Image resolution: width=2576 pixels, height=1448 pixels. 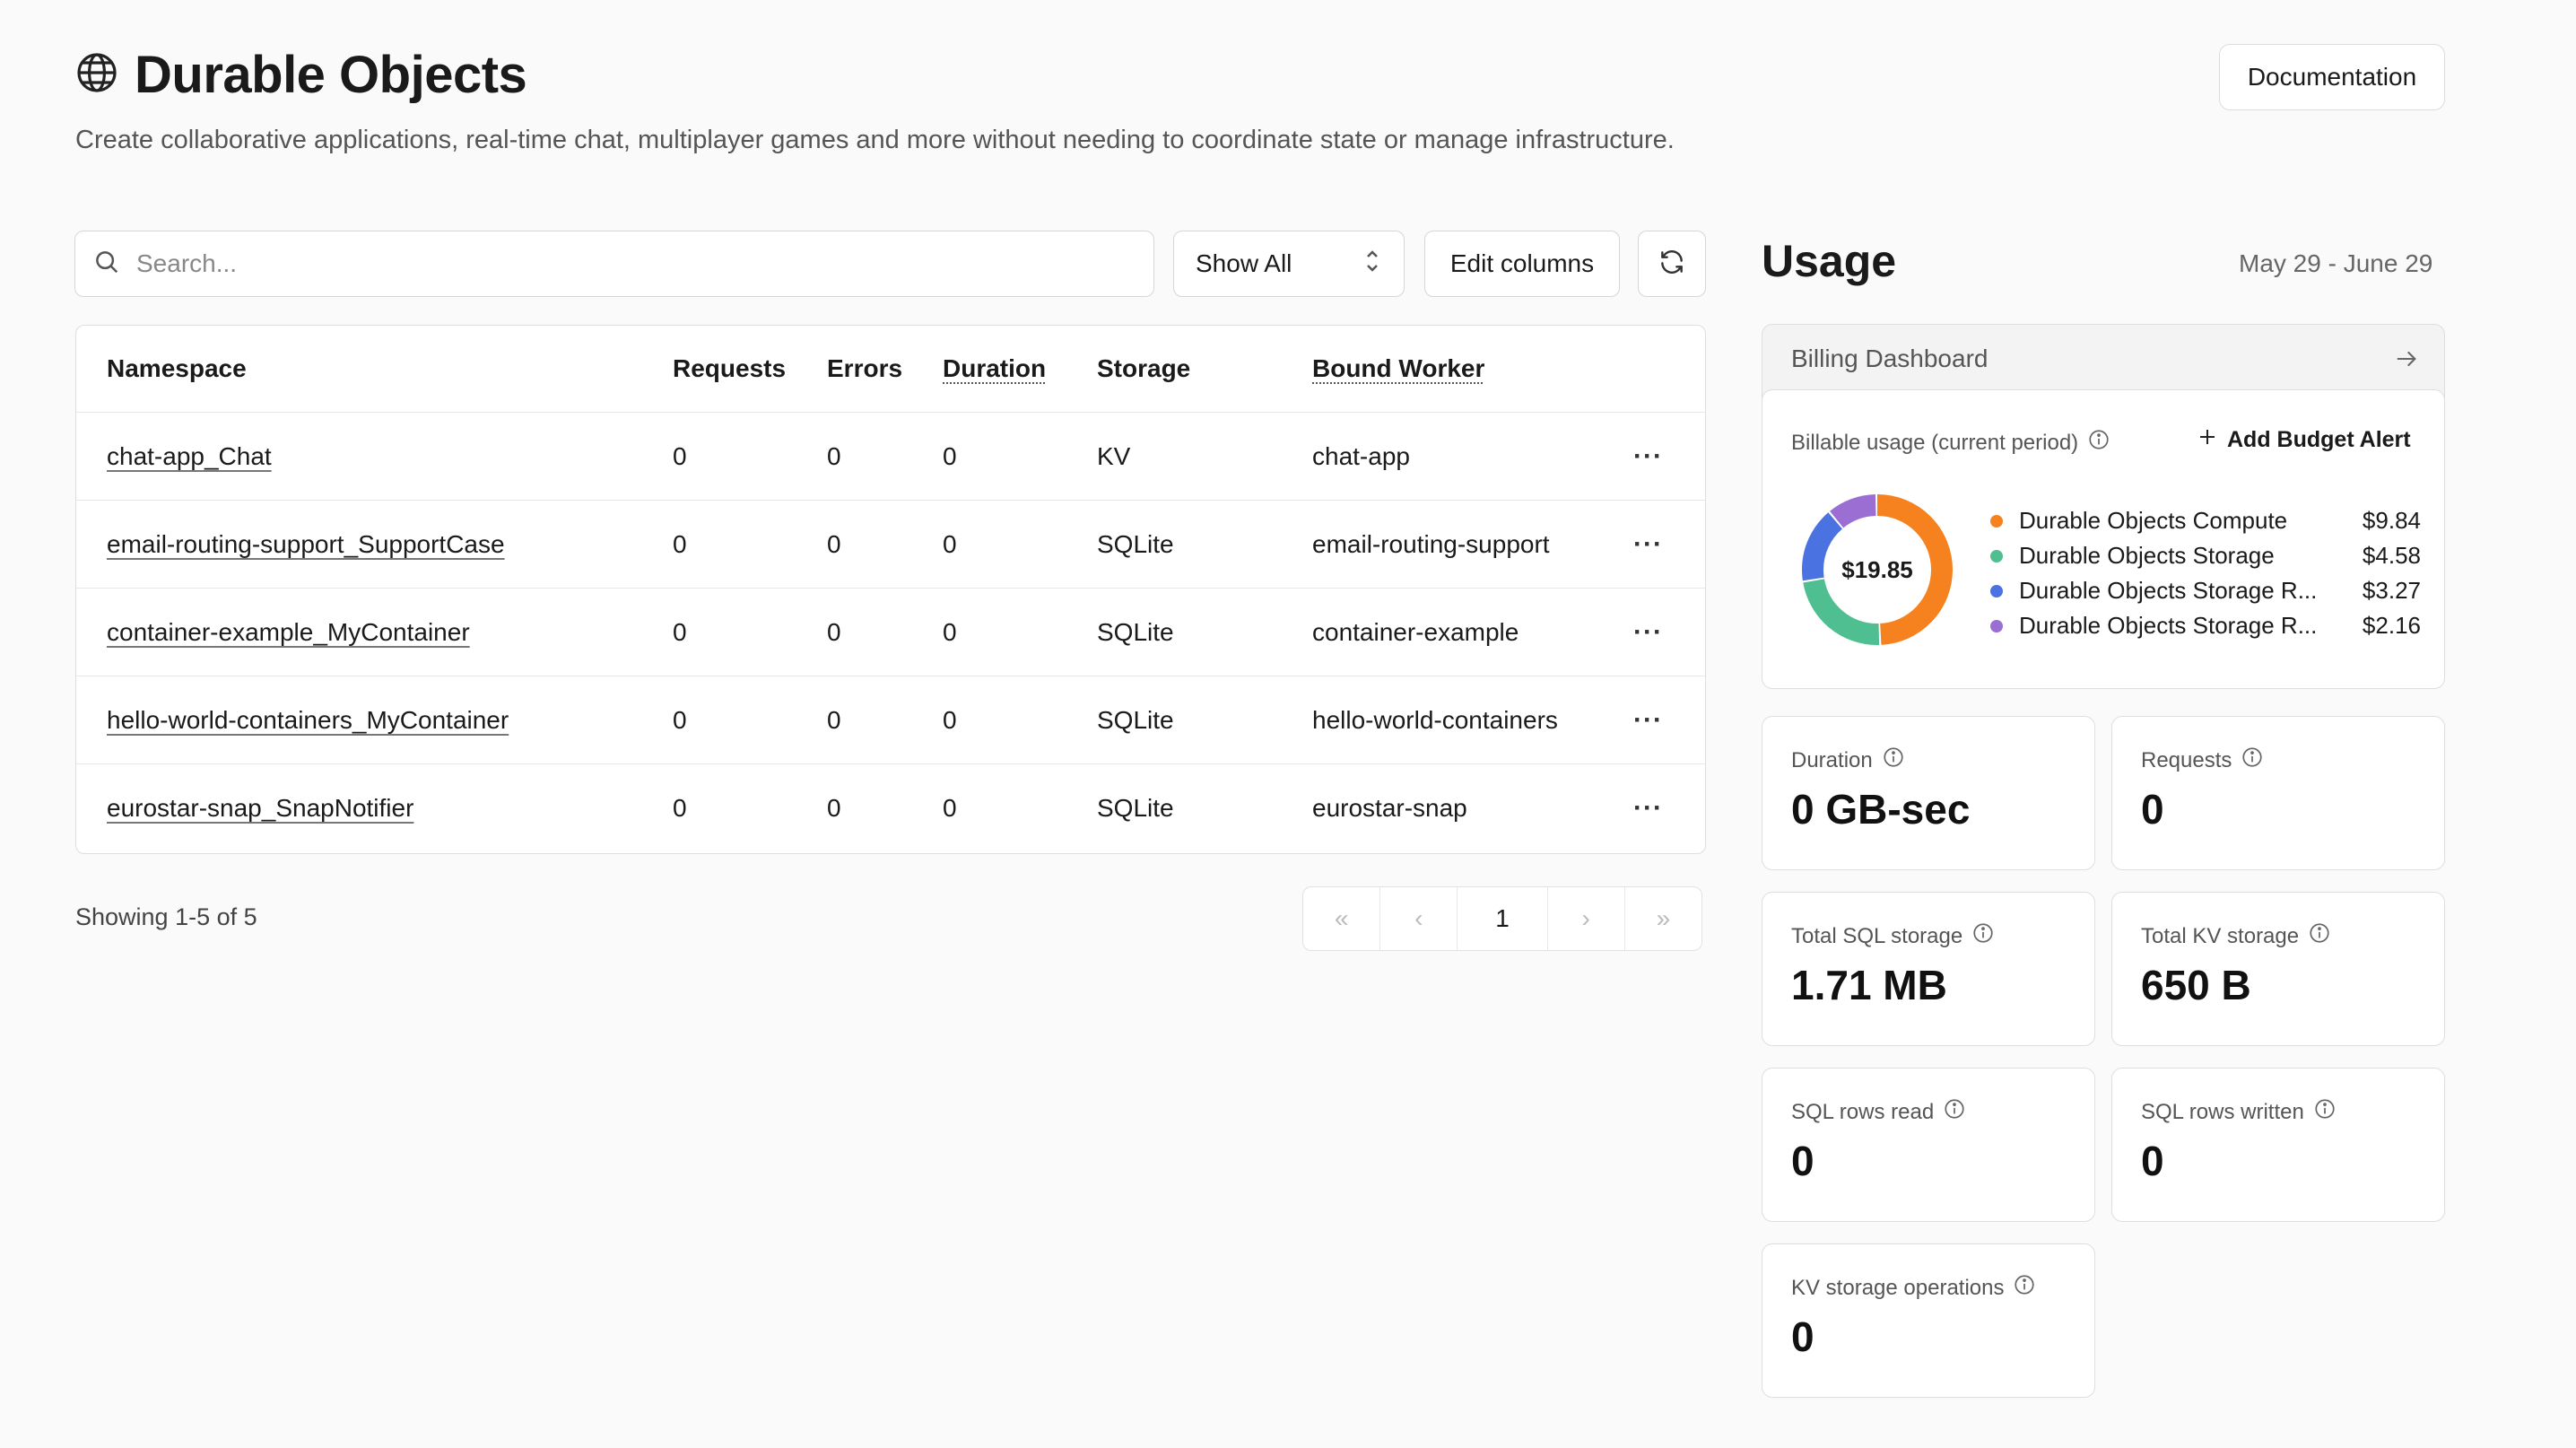 What do you see at coordinates (2222, 1111) in the screenshot?
I see `metric-label: SQL rows written` at bounding box center [2222, 1111].